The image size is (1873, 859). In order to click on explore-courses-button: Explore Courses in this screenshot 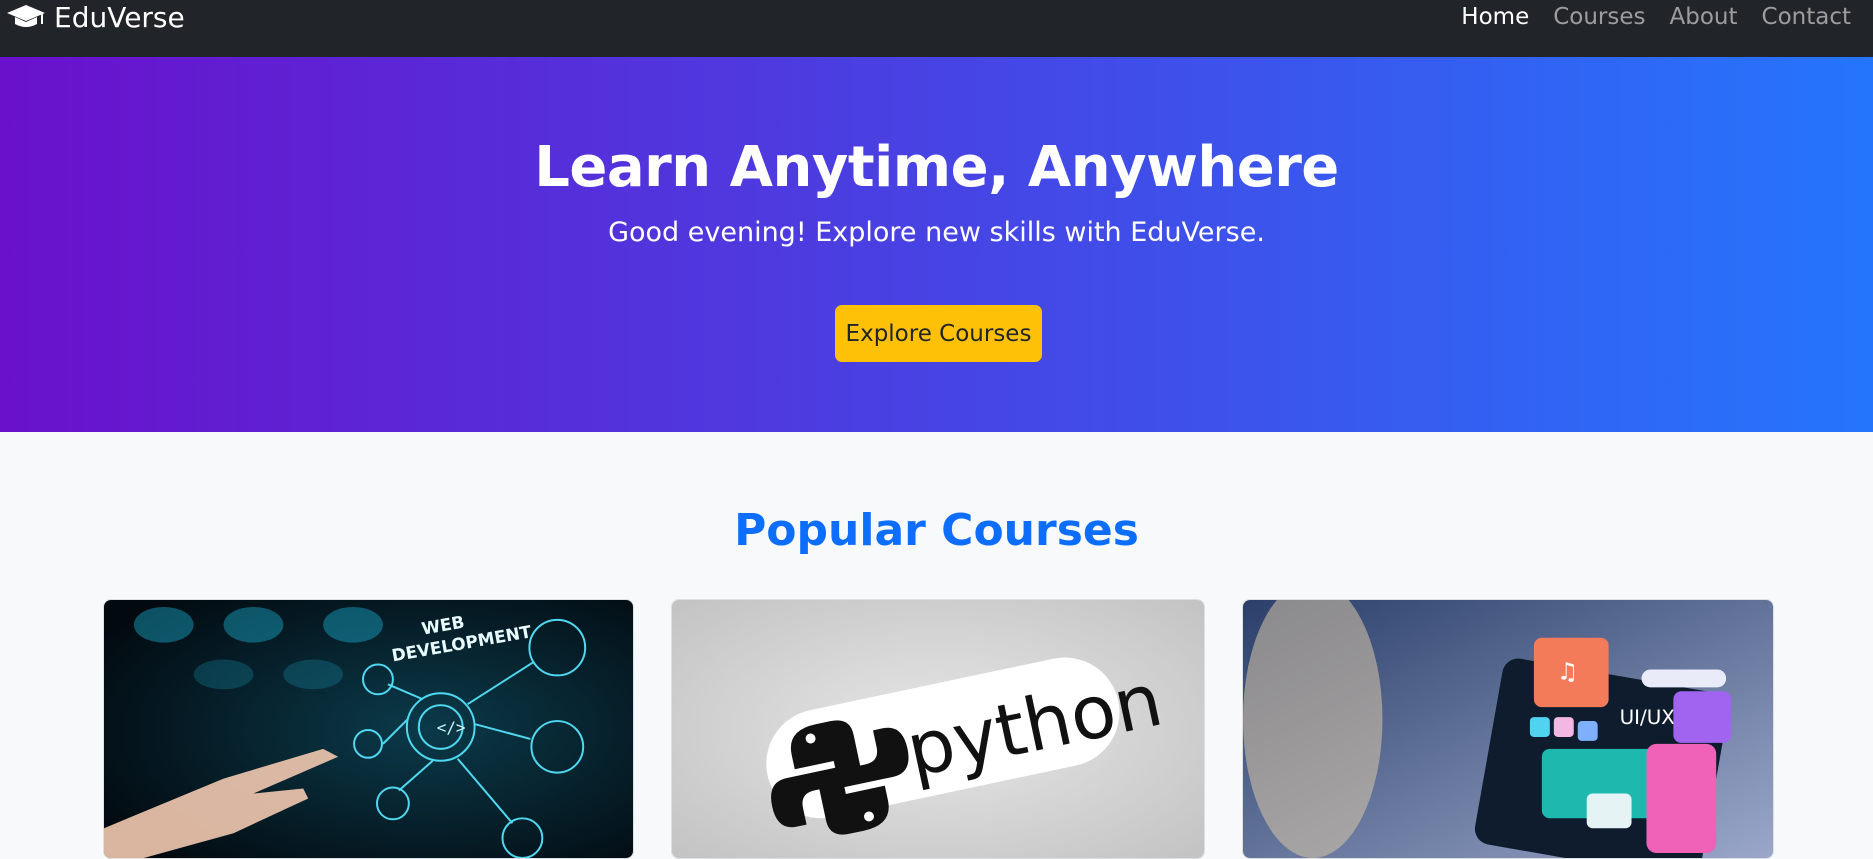, I will do `click(938, 333)`.